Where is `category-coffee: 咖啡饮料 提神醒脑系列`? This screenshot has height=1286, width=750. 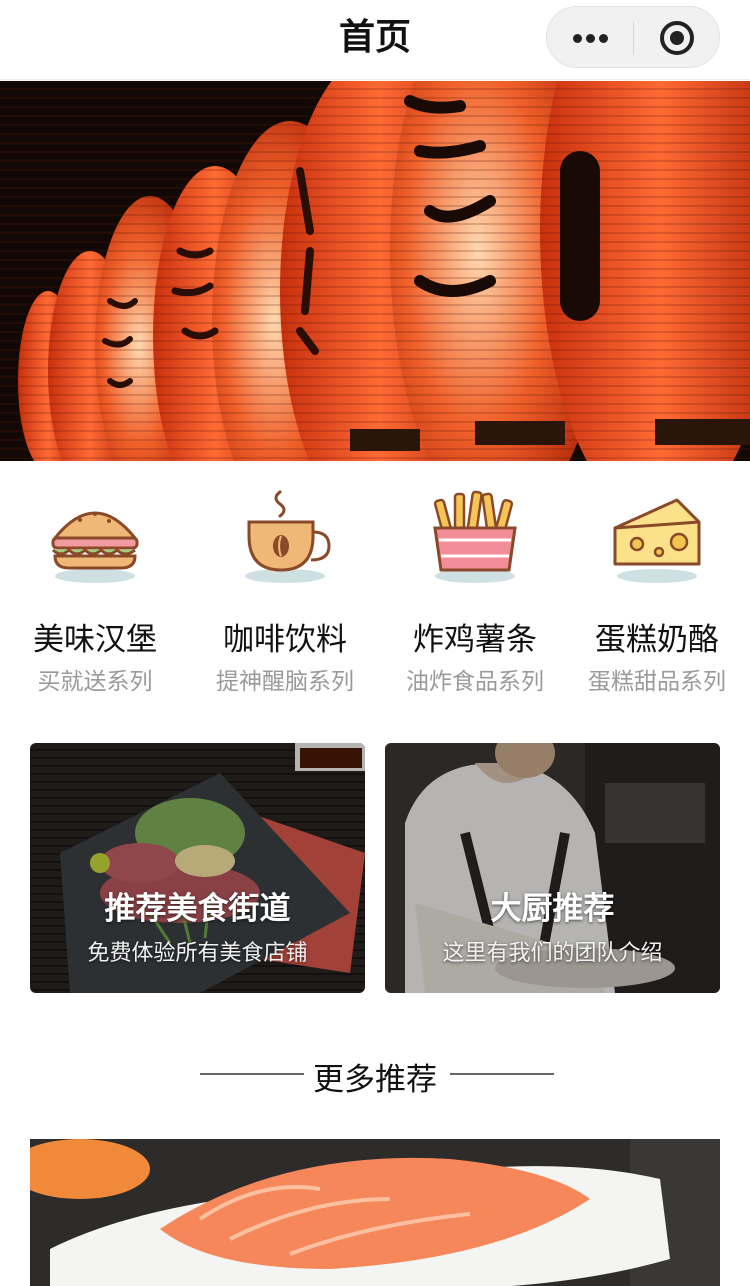 category-coffee: 咖啡饮料 提神醒脑系列 is located at coordinates (285, 590).